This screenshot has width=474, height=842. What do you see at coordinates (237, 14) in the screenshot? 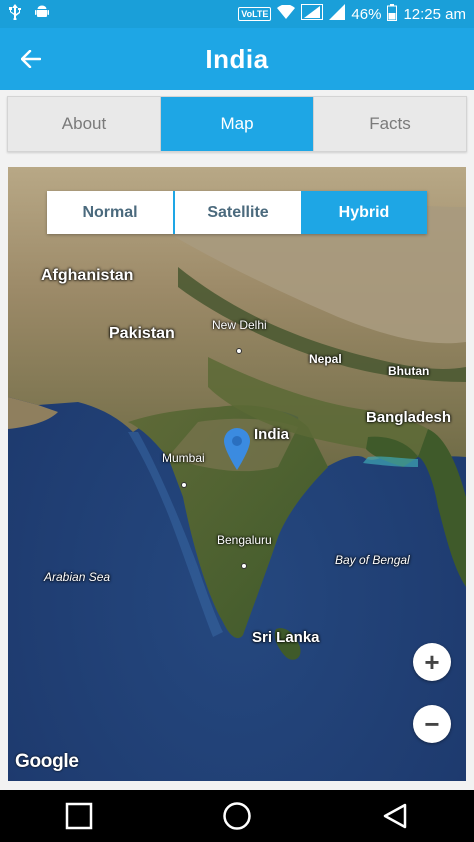
I see `status-bar: VoLTE 46% 12:25 am` at bounding box center [237, 14].